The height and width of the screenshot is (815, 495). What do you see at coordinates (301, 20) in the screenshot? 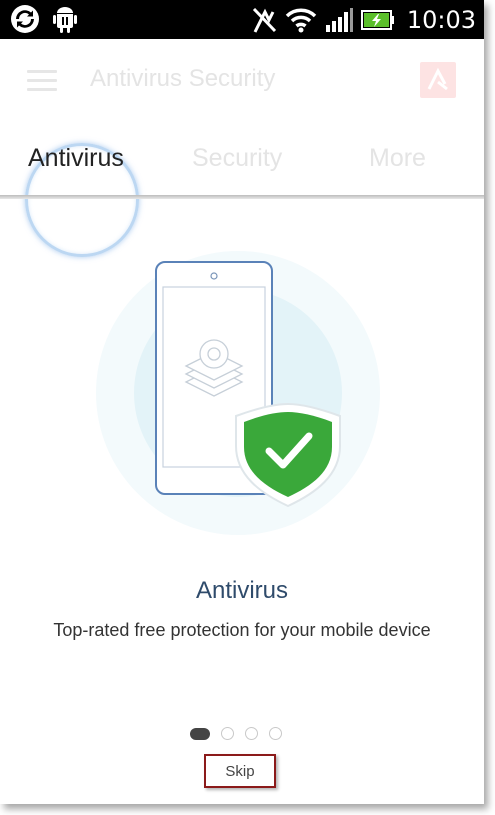
I see `wifi-icon` at bounding box center [301, 20].